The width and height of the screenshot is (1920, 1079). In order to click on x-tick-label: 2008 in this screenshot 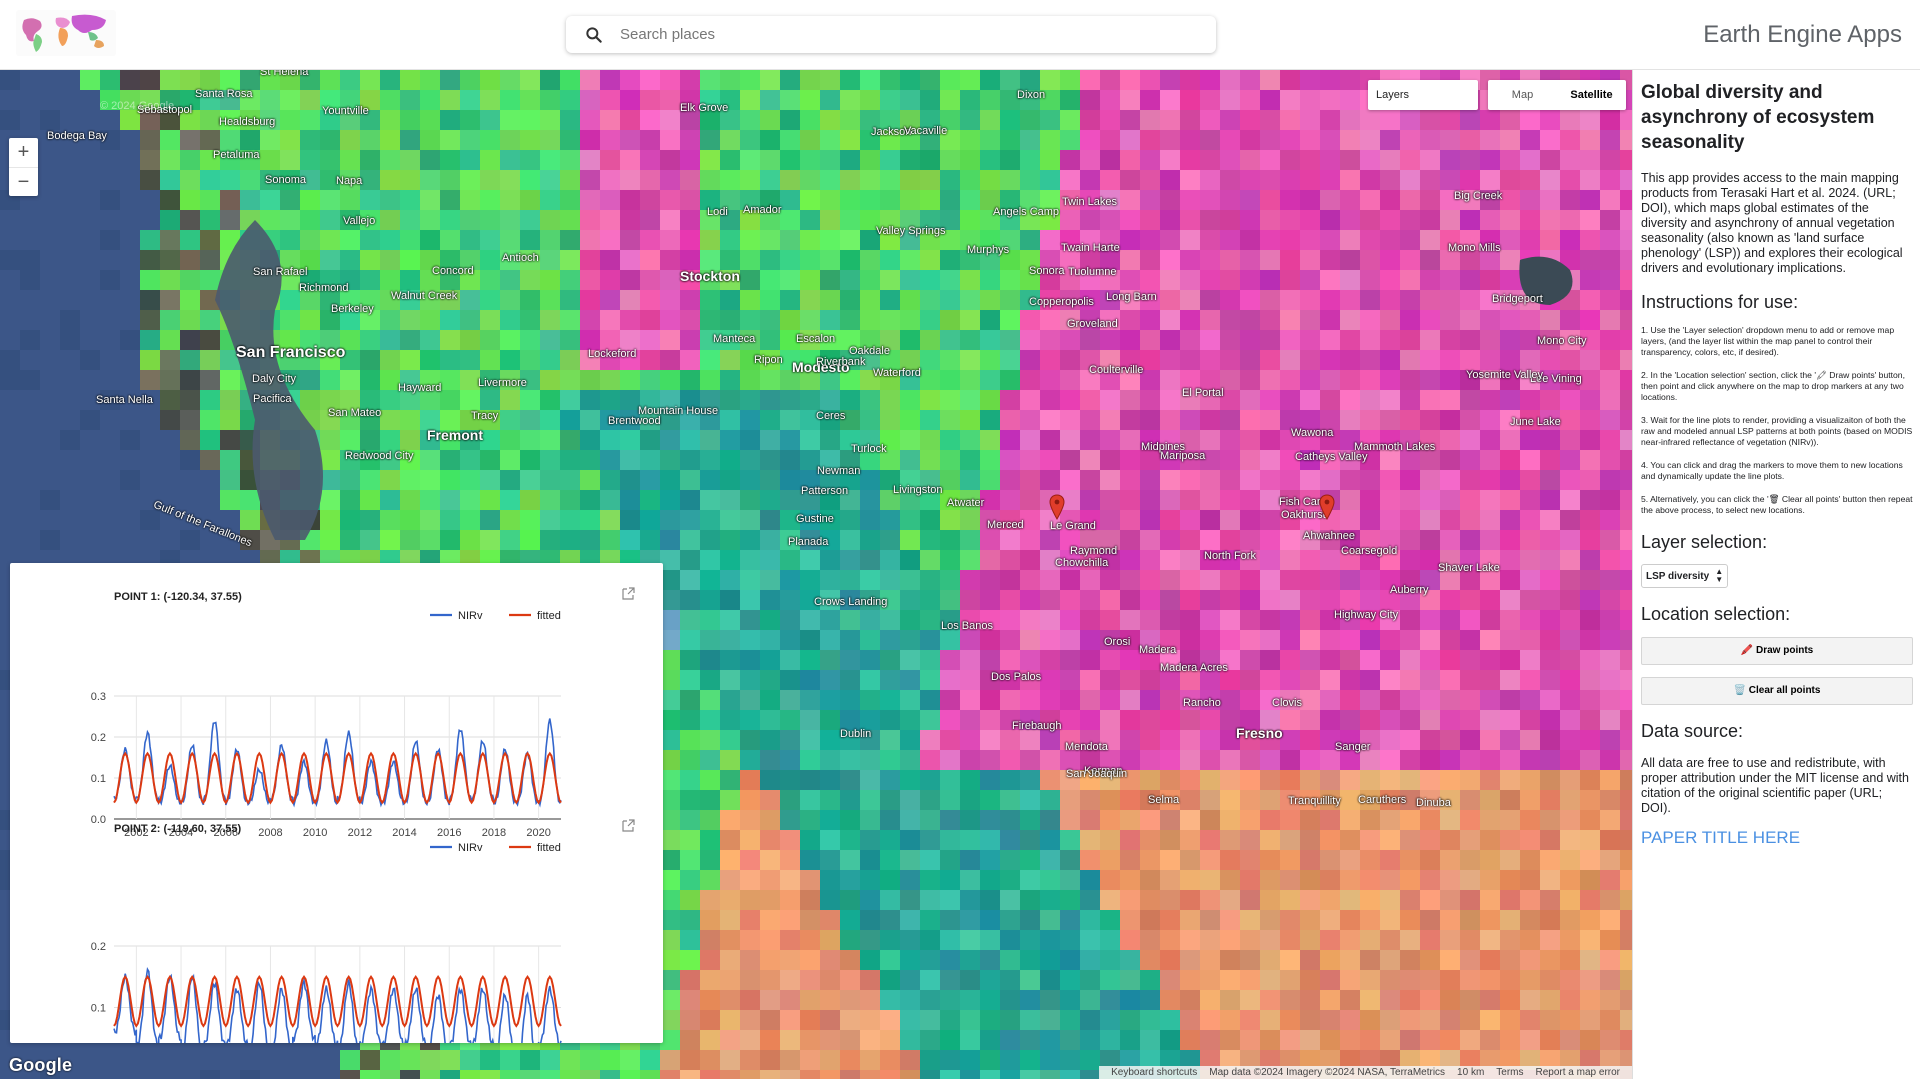, I will do `click(270, 833)`.